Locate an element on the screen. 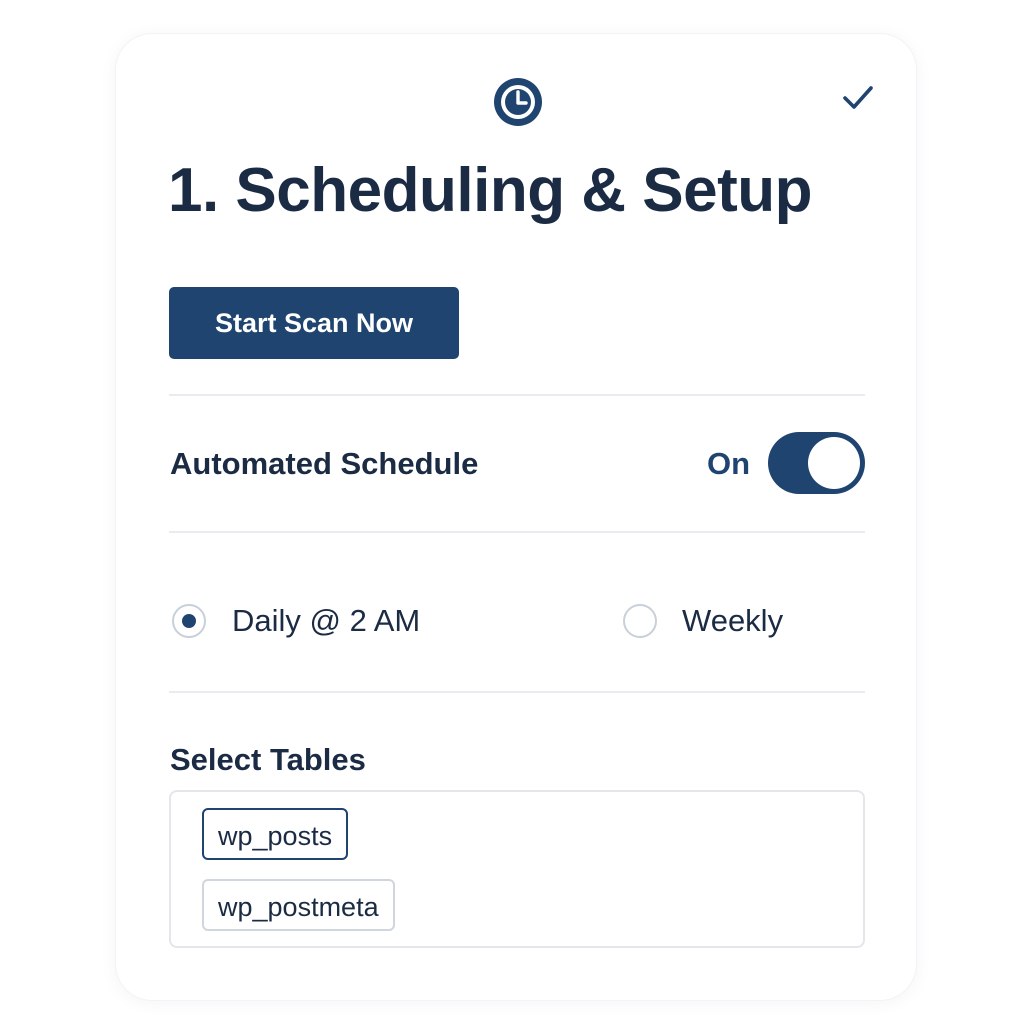  radio-button-unselected is located at coordinates (640, 621).